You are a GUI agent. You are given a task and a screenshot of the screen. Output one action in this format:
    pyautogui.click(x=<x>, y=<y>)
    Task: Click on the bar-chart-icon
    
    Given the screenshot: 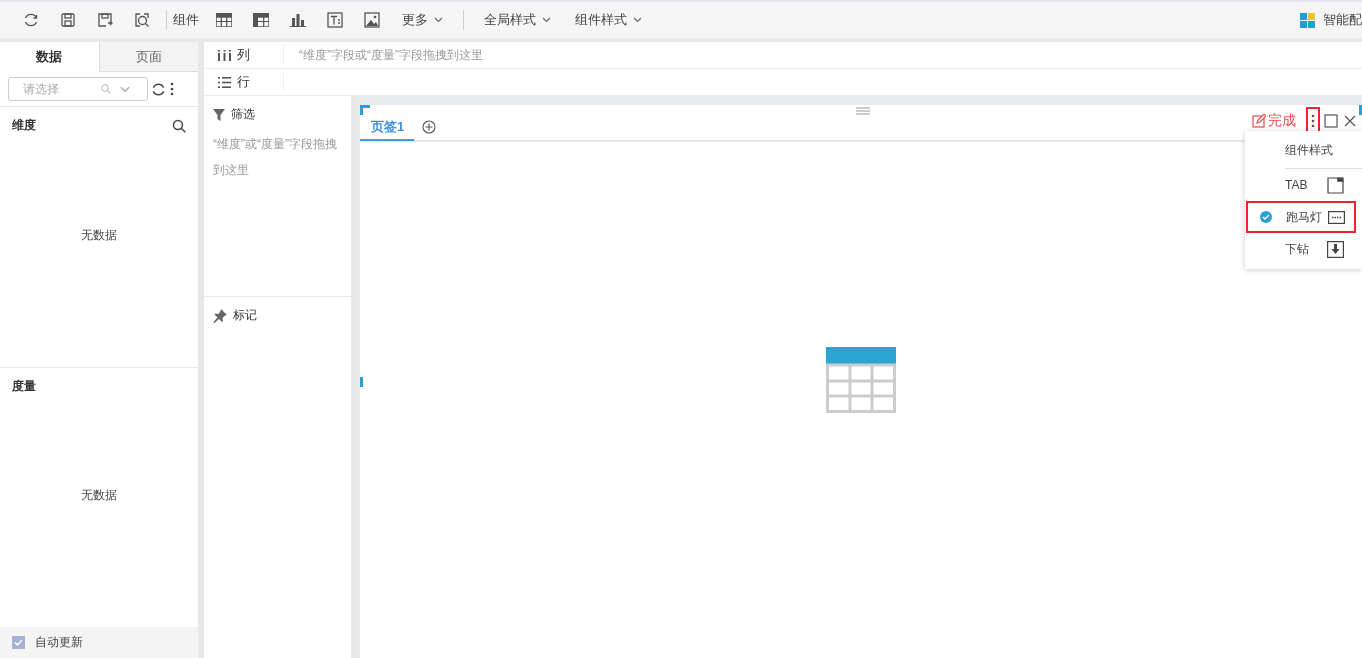 What is the action you would take?
    pyautogui.click(x=297, y=20)
    